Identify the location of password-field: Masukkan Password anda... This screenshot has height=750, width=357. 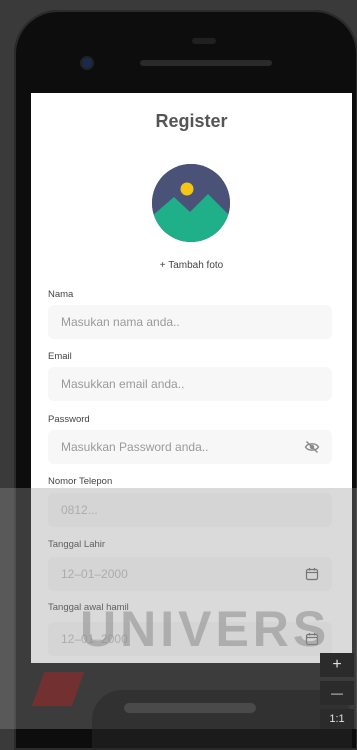
(190, 447).